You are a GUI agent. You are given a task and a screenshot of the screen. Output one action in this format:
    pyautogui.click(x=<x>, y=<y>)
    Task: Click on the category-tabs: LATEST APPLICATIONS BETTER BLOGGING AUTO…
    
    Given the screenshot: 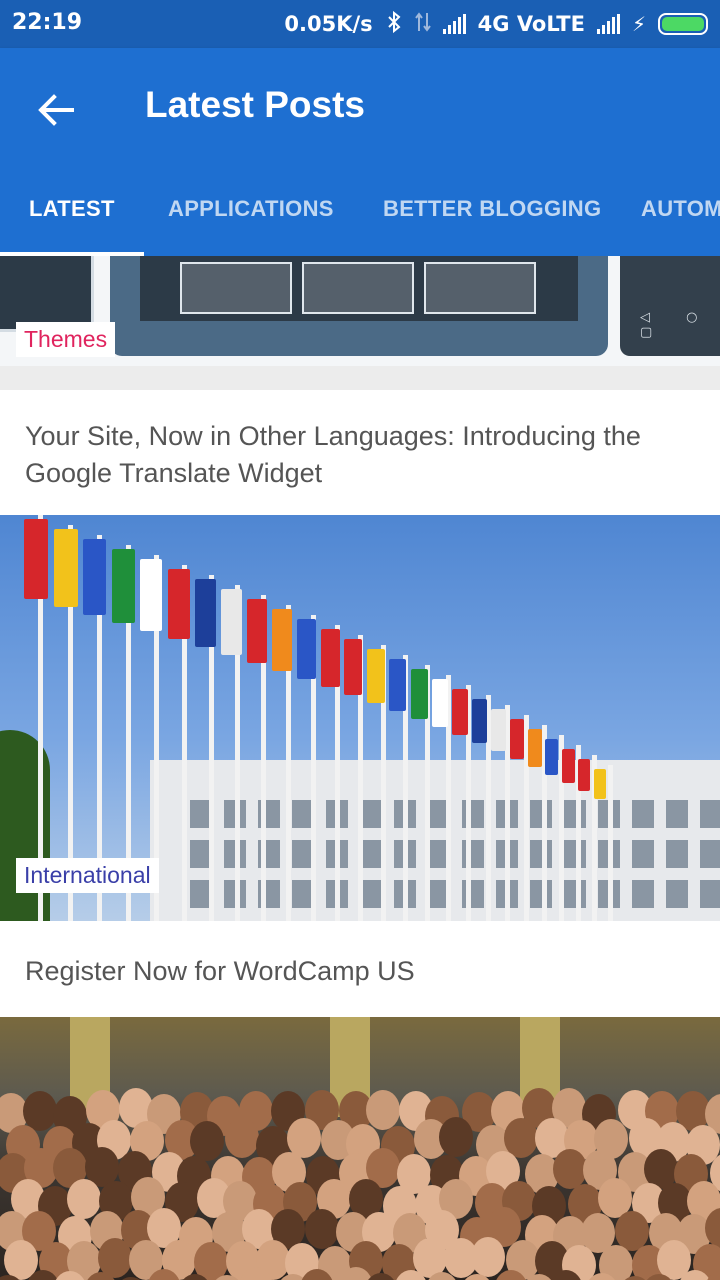 What is the action you would take?
    pyautogui.click(x=360, y=220)
    